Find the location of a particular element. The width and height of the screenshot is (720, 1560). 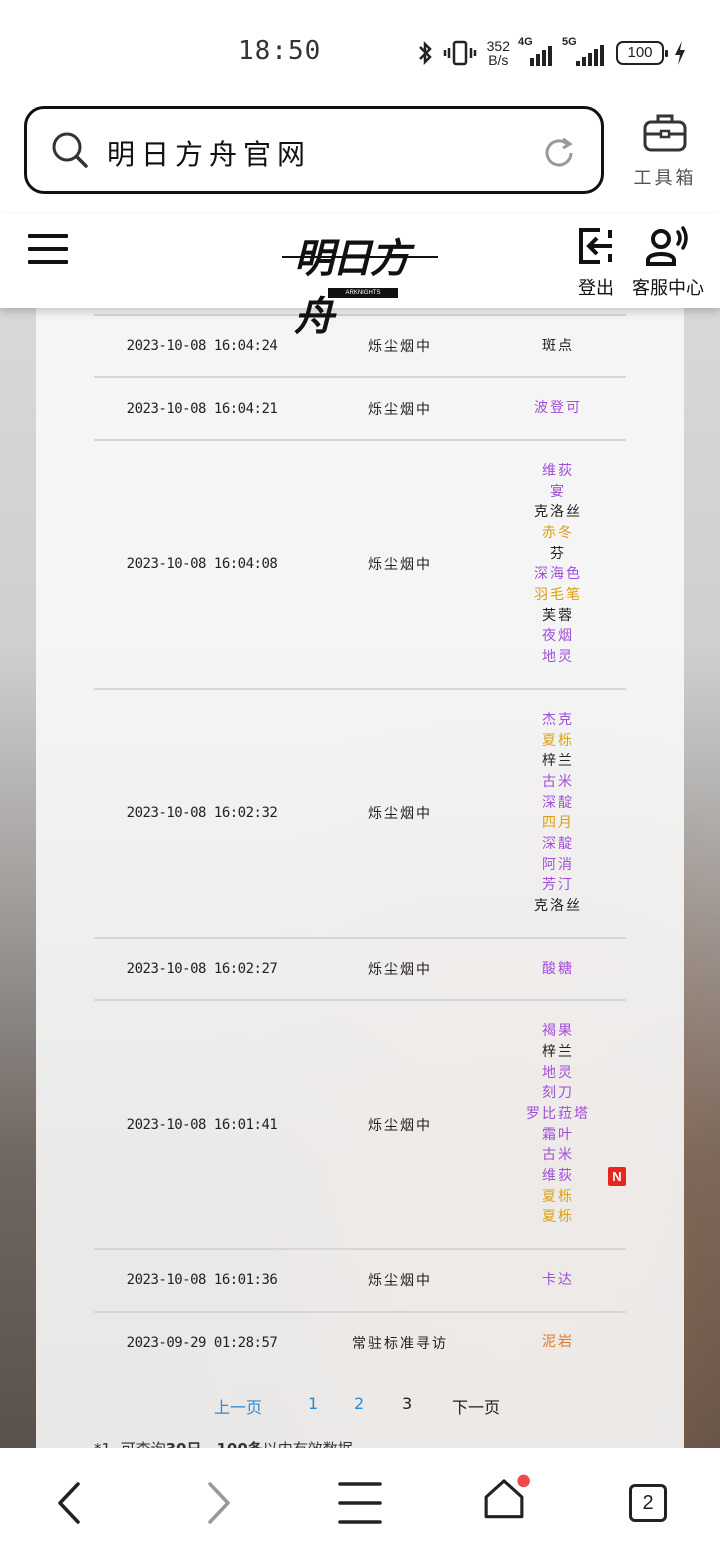

operator-name-text: 梓兰 is located at coordinates (558, 761).